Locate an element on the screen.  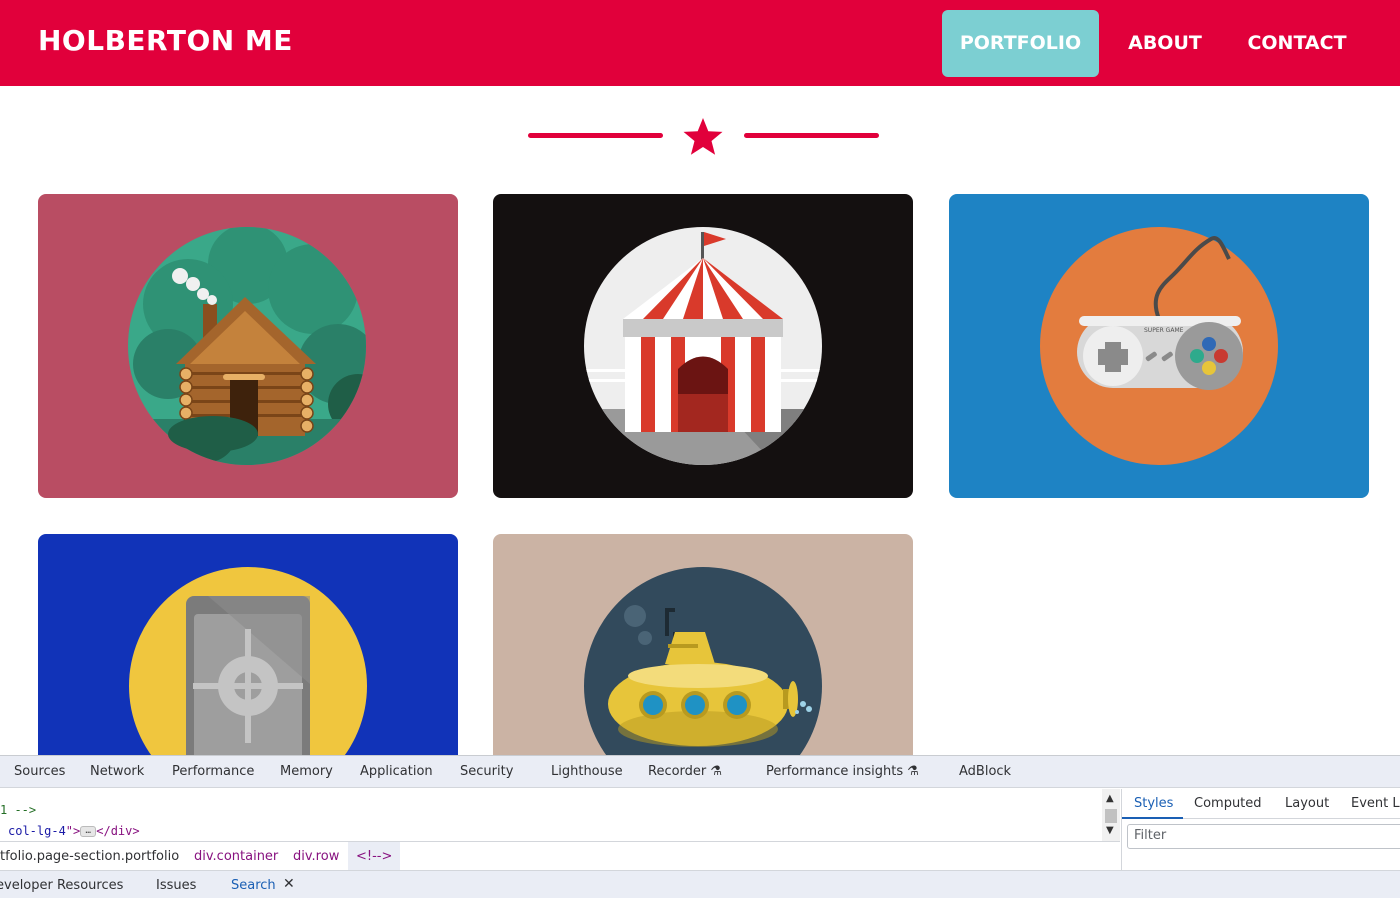
tab-search: Search is located at coordinates (253, 885).